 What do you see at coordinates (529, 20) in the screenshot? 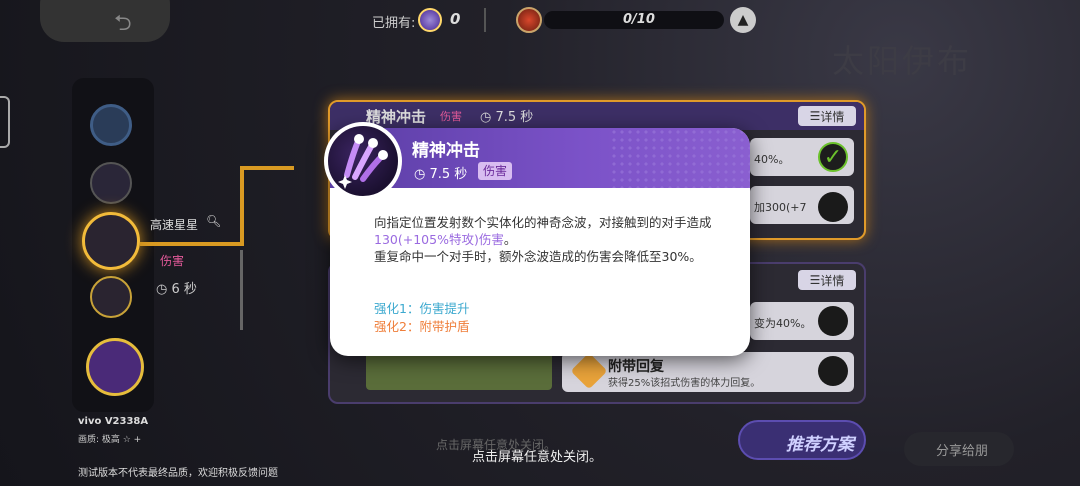
I see `badge-icon` at bounding box center [529, 20].